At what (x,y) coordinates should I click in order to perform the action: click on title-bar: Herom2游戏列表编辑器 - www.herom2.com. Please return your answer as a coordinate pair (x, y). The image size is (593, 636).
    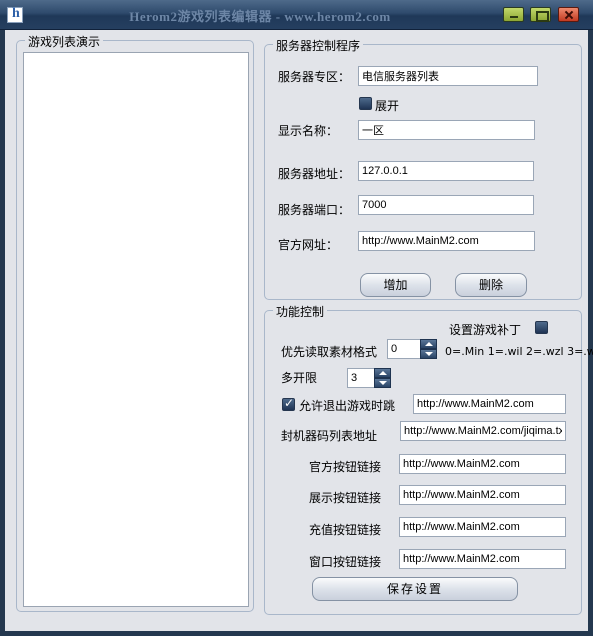
    Looking at the image, I should click on (296, 15).